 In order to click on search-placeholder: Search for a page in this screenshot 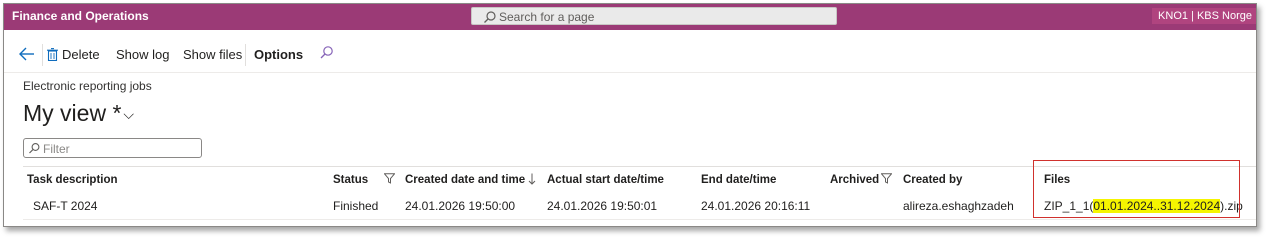, I will do `click(547, 17)`.